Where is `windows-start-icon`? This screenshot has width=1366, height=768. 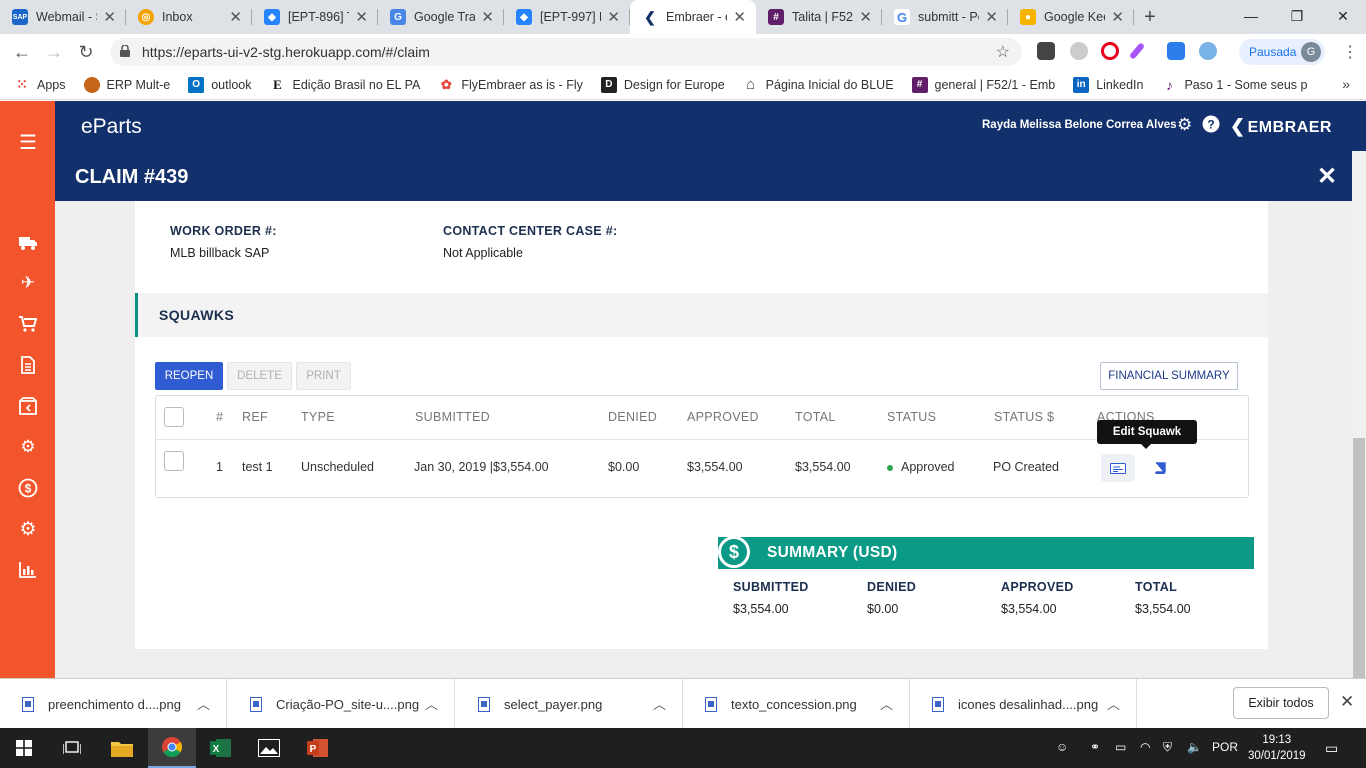
windows-start-icon is located at coordinates (24, 748).